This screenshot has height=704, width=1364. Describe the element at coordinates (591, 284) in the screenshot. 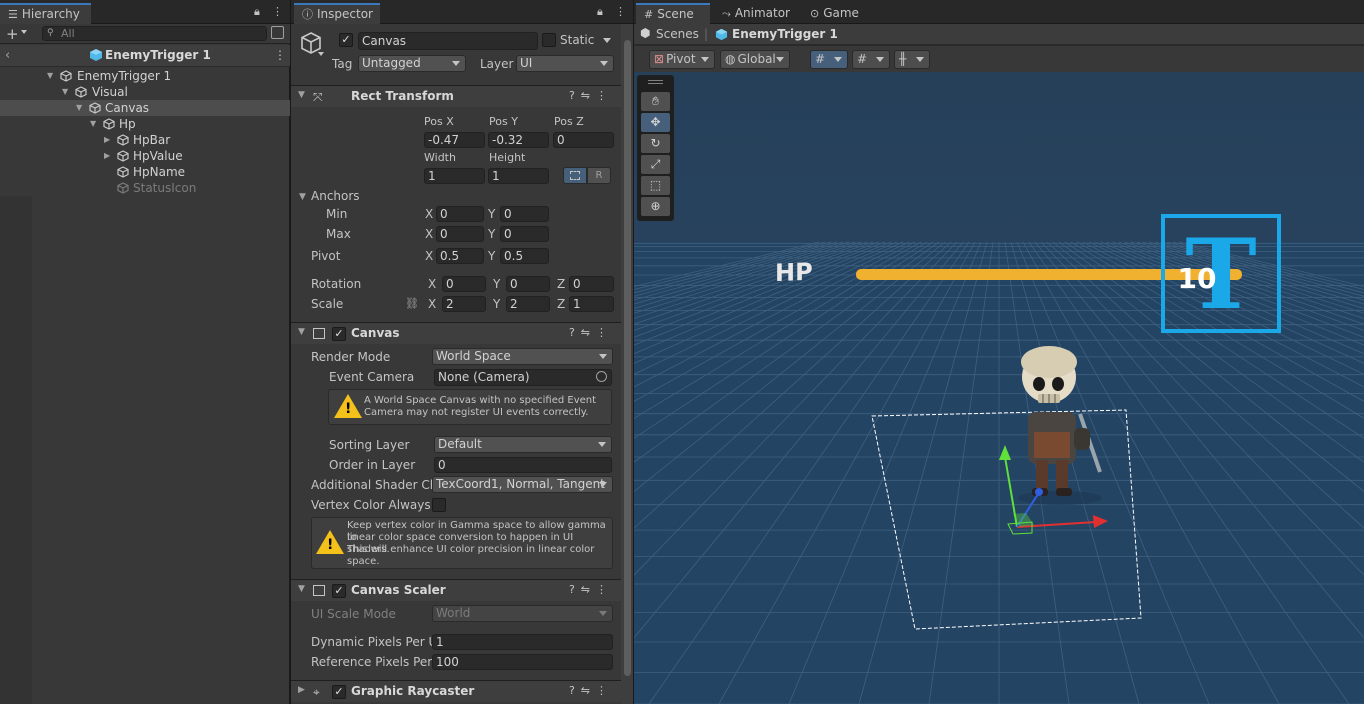

I see `rotation-z-field: 0` at that location.